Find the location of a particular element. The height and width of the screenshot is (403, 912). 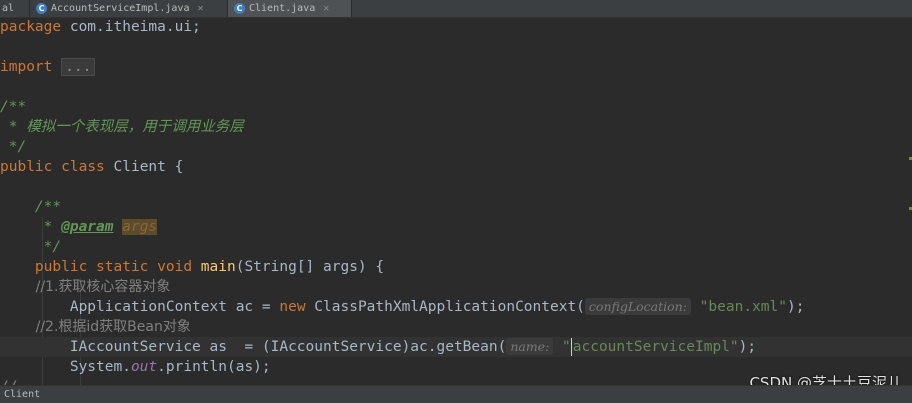

code-line: package com.itheima.ui; is located at coordinates (100, 27).